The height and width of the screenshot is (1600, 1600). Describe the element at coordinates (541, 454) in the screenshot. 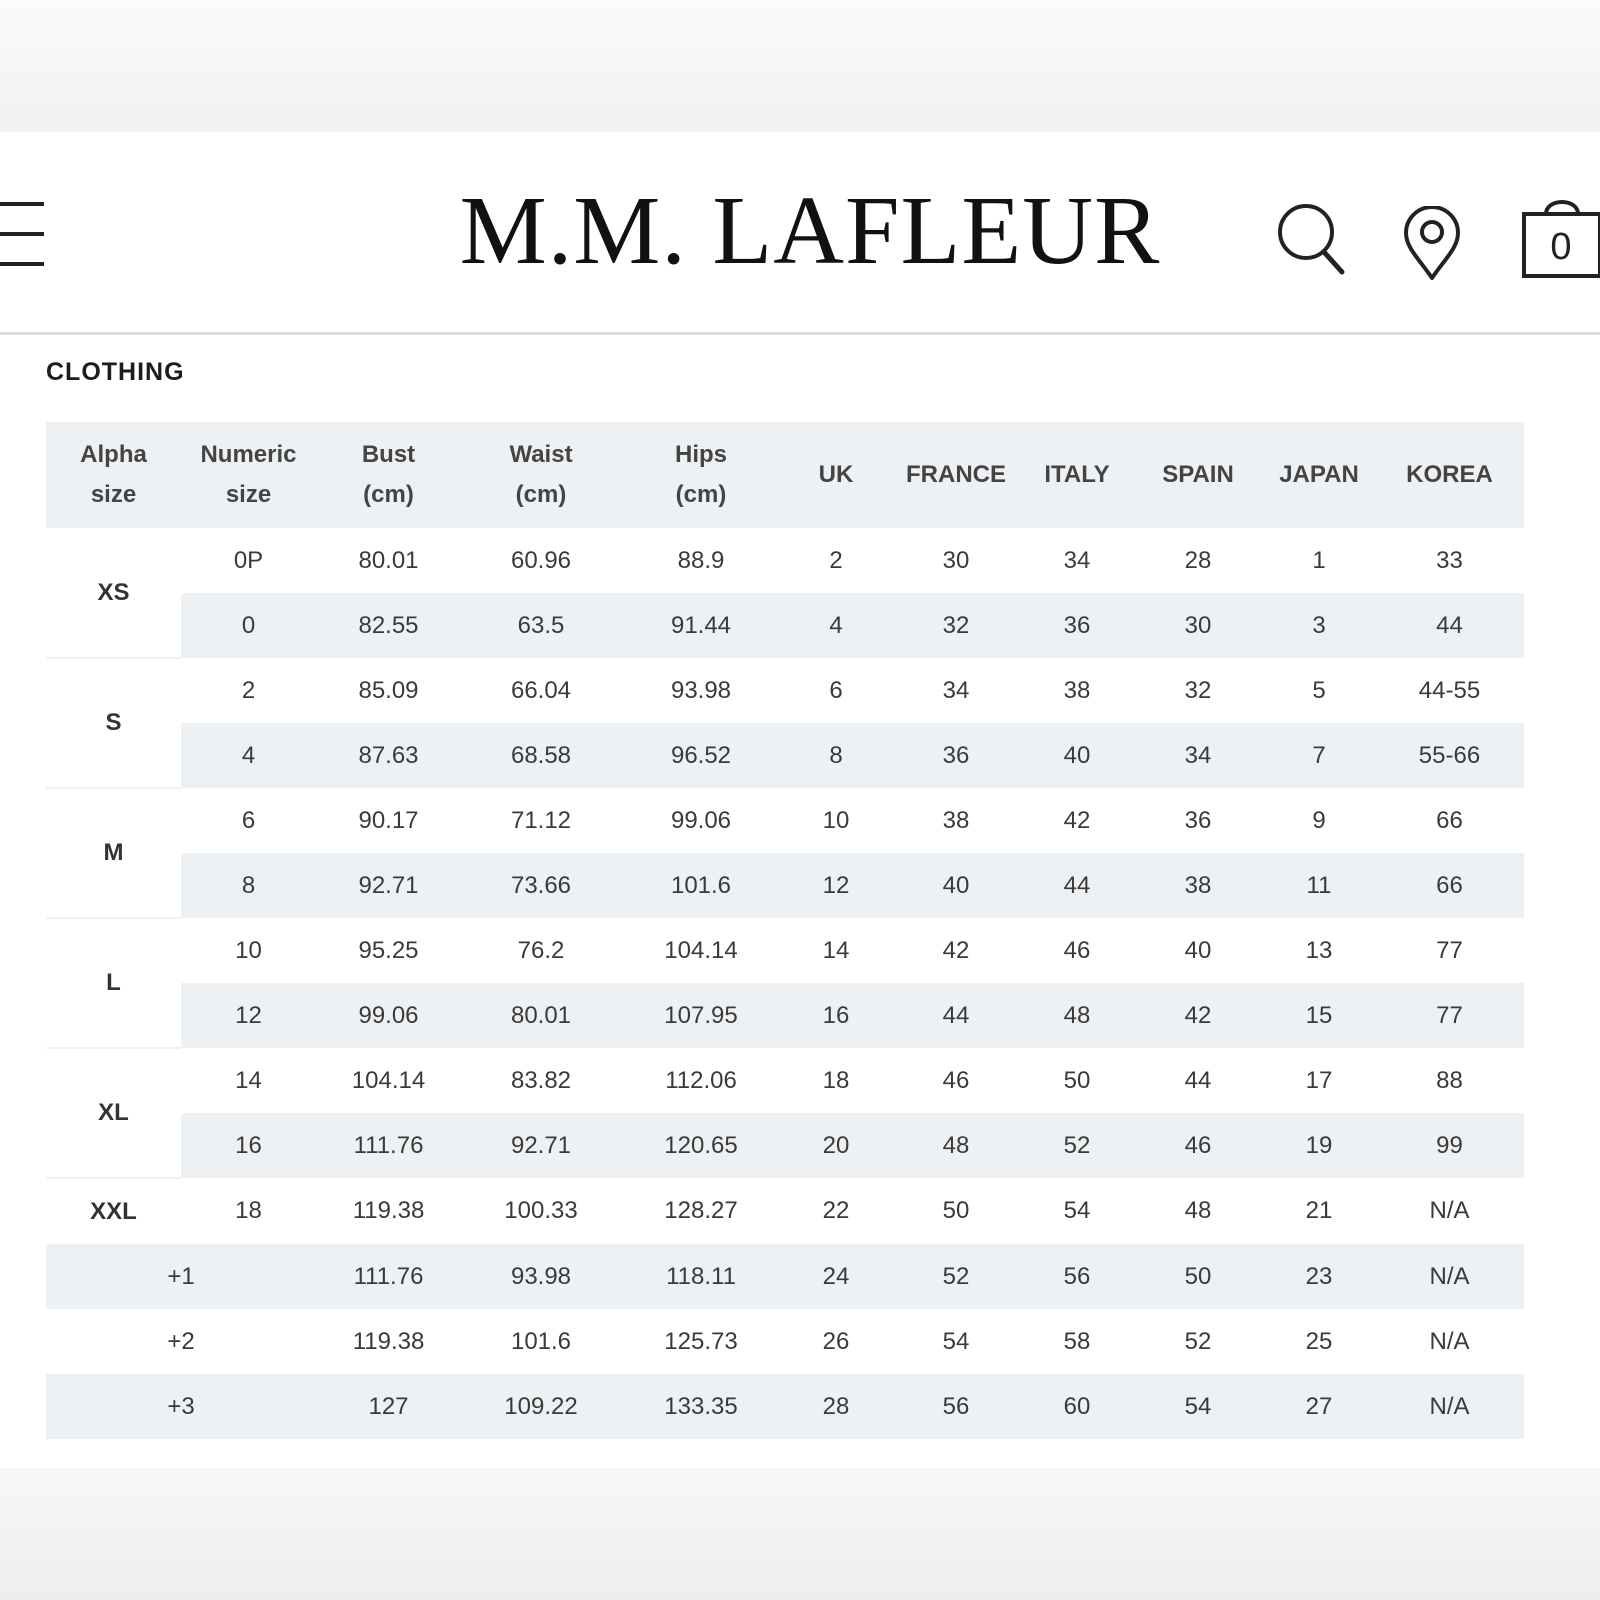

I see `column-header-label: Waist` at that location.